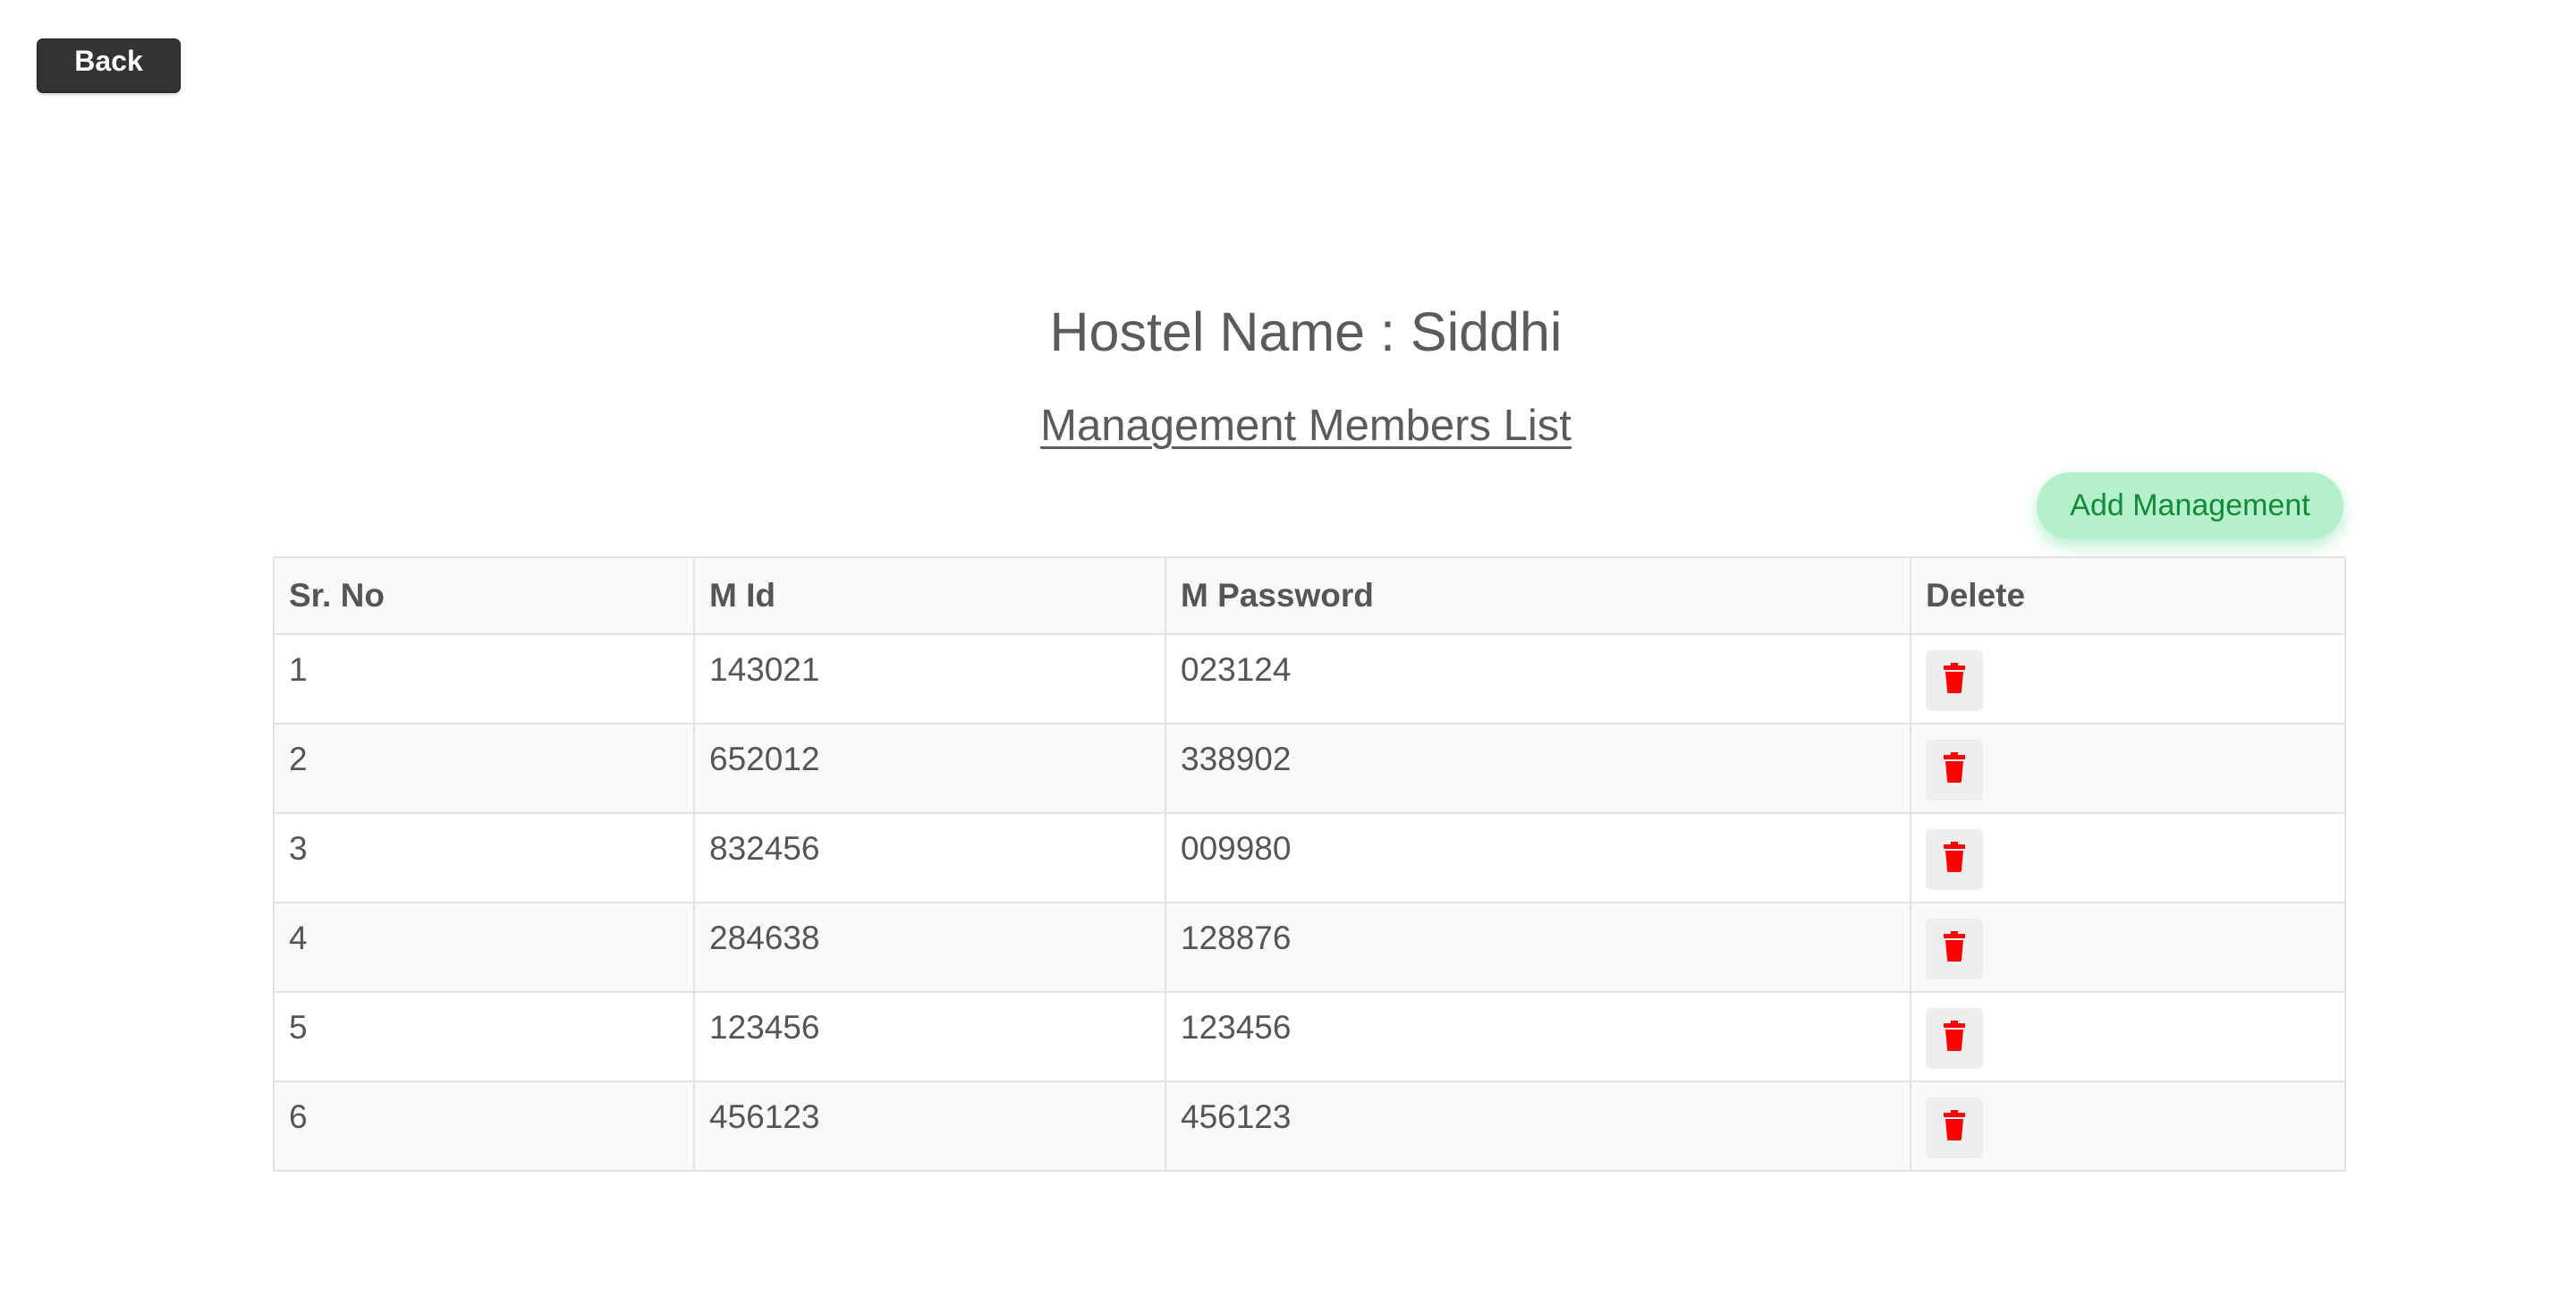 The width and height of the screenshot is (2576, 1297). I want to click on header-sr-no: Sr. No, so click(484, 595).